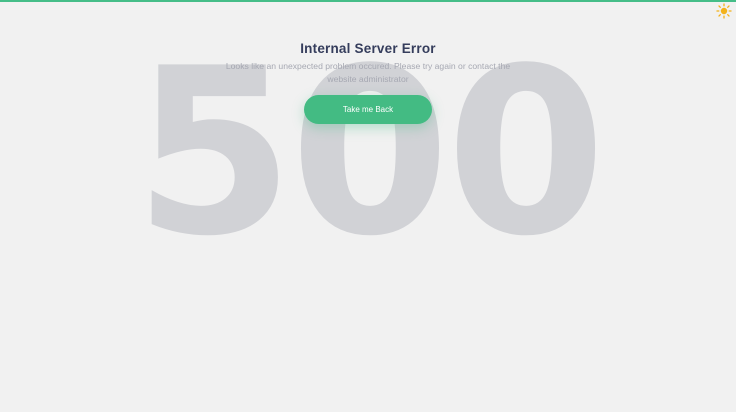  What do you see at coordinates (368, 109) in the screenshot?
I see `take-me-back-button: Take me Back` at bounding box center [368, 109].